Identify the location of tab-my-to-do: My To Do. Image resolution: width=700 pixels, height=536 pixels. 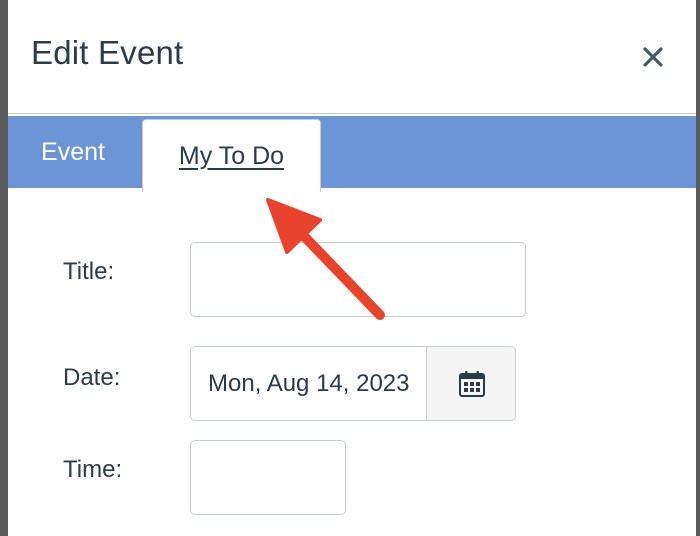
(231, 155).